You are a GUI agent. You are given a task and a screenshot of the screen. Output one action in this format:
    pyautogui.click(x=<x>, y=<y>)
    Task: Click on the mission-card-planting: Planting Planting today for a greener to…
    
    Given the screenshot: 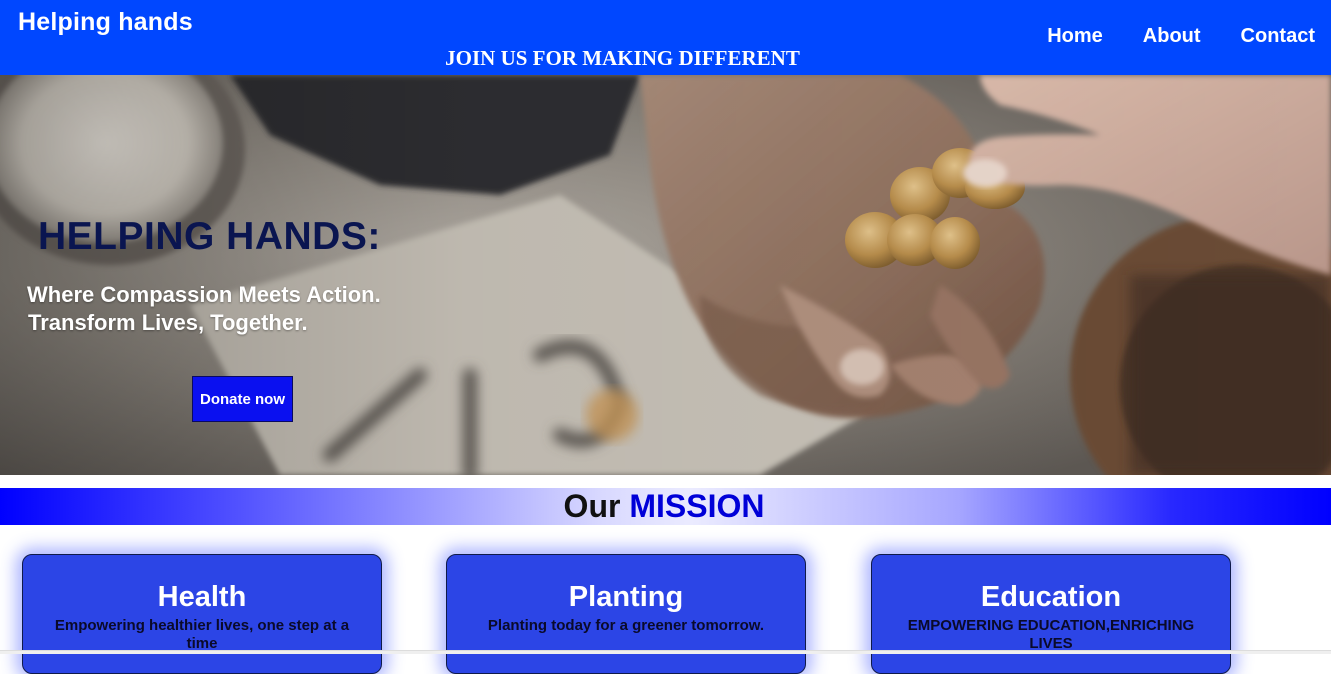 What is the action you would take?
    pyautogui.click(x=626, y=614)
    